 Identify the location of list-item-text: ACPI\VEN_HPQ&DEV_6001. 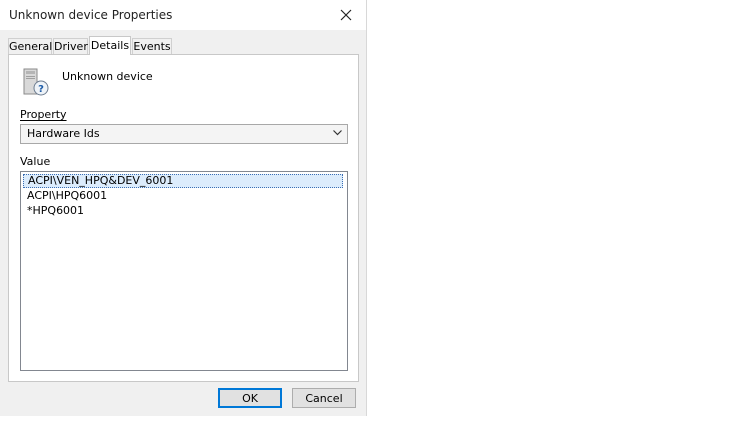
(101, 180).